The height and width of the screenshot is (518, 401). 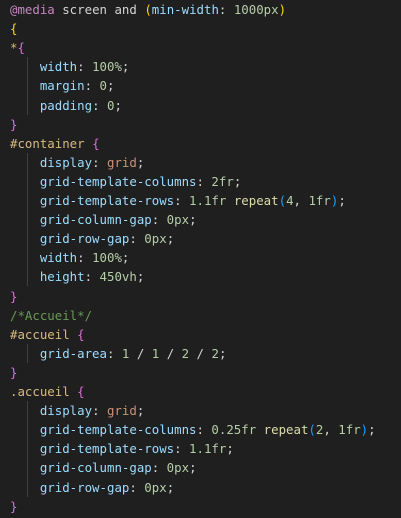 What do you see at coordinates (200, 47) in the screenshot?
I see `code-line: *{` at bounding box center [200, 47].